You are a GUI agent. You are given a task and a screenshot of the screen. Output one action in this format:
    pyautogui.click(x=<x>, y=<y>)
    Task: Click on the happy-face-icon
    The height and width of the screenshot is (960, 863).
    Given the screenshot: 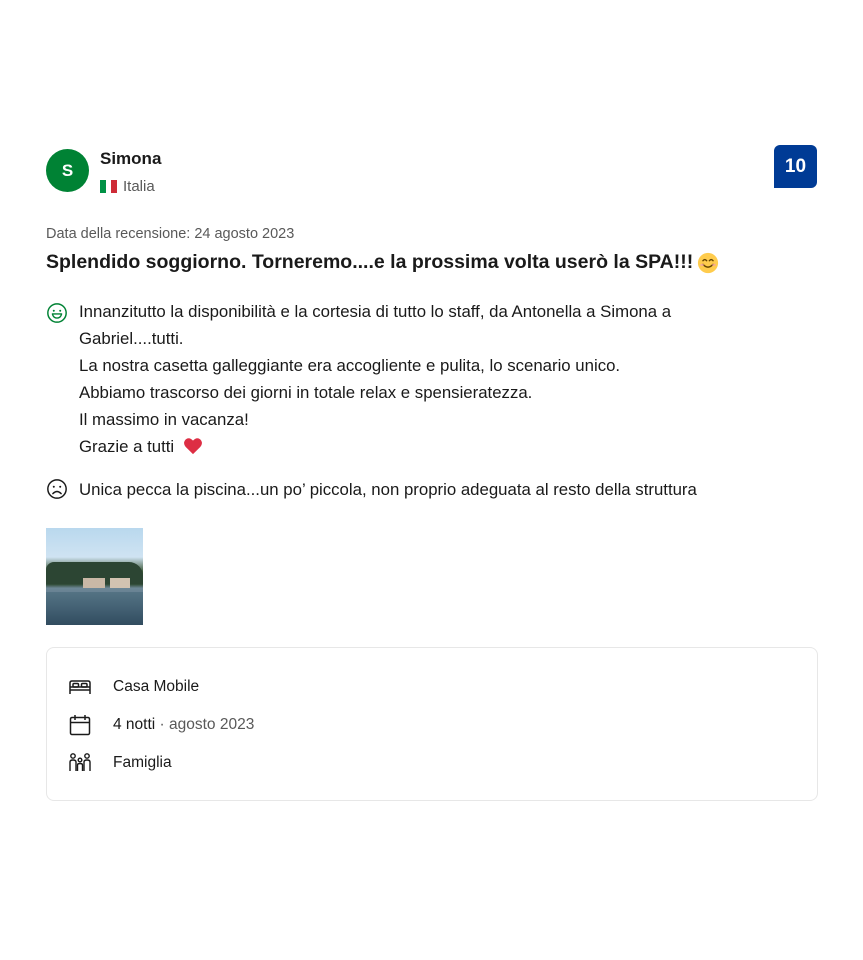 What is the action you would take?
    pyautogui.click(x=57, y=313)
    